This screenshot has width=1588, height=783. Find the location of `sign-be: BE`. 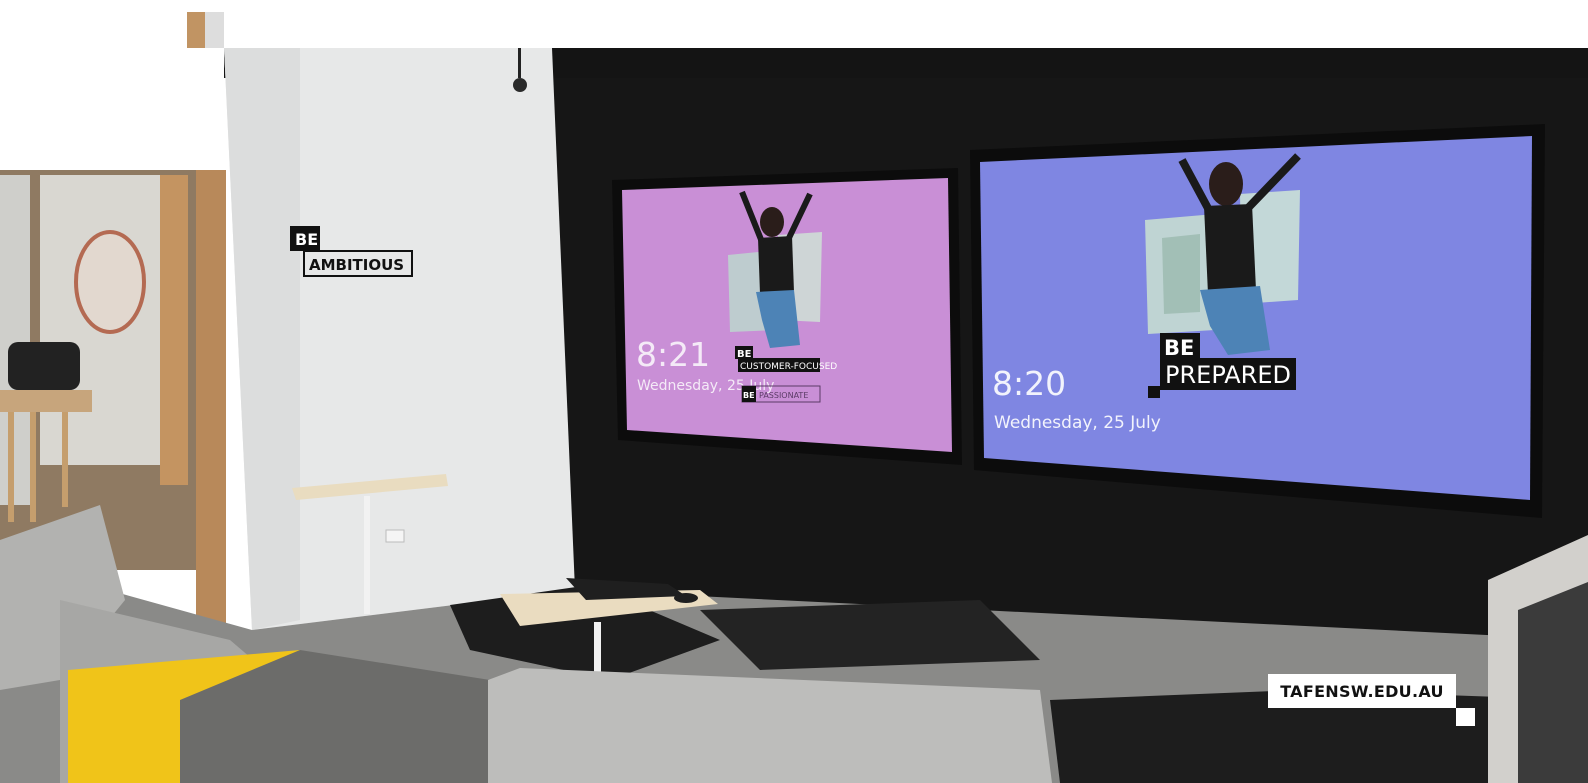

sign-be: BE is located at coordinates (306, 239).